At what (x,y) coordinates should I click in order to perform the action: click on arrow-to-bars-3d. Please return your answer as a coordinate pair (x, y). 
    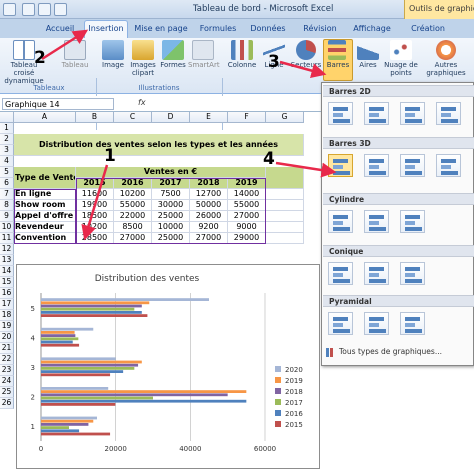
    Looking at the image, I should click on (306, 169).